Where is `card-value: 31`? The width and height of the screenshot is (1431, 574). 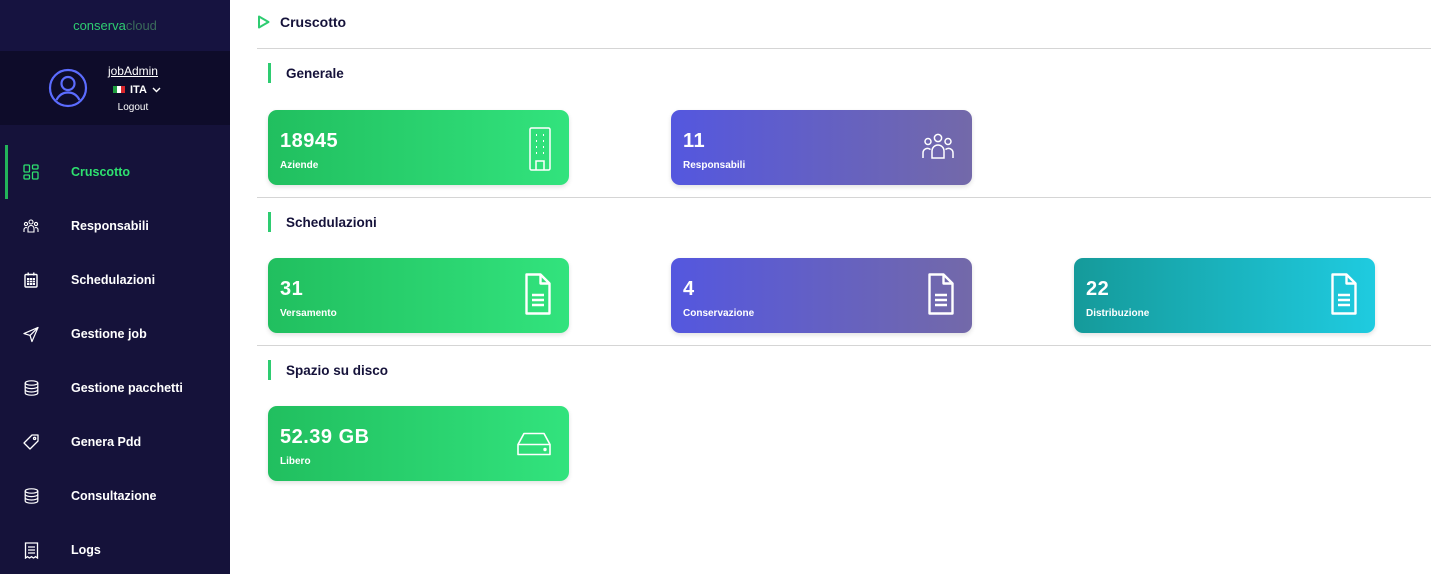 card-value: 31 is located at coordinates (292, 289).